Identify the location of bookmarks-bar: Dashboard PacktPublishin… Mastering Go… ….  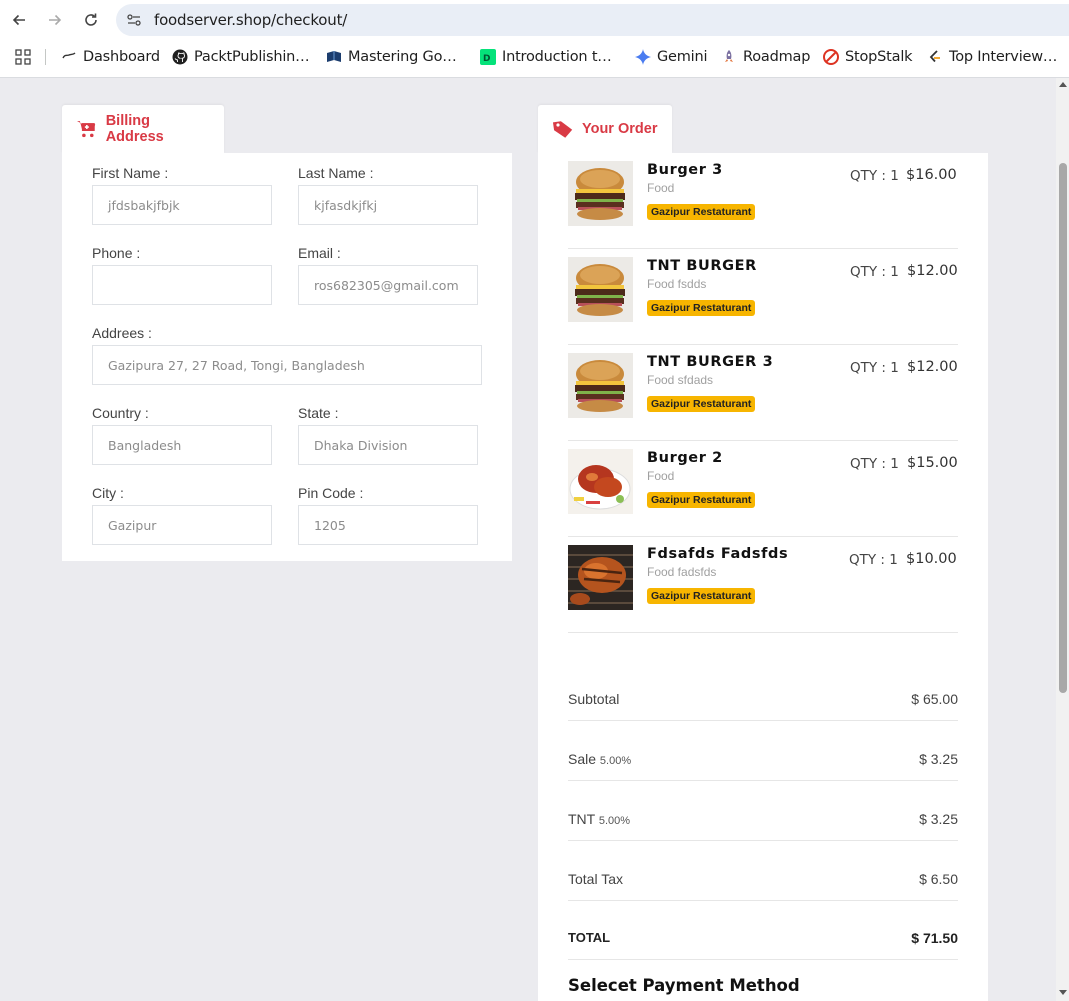
(534, 57).